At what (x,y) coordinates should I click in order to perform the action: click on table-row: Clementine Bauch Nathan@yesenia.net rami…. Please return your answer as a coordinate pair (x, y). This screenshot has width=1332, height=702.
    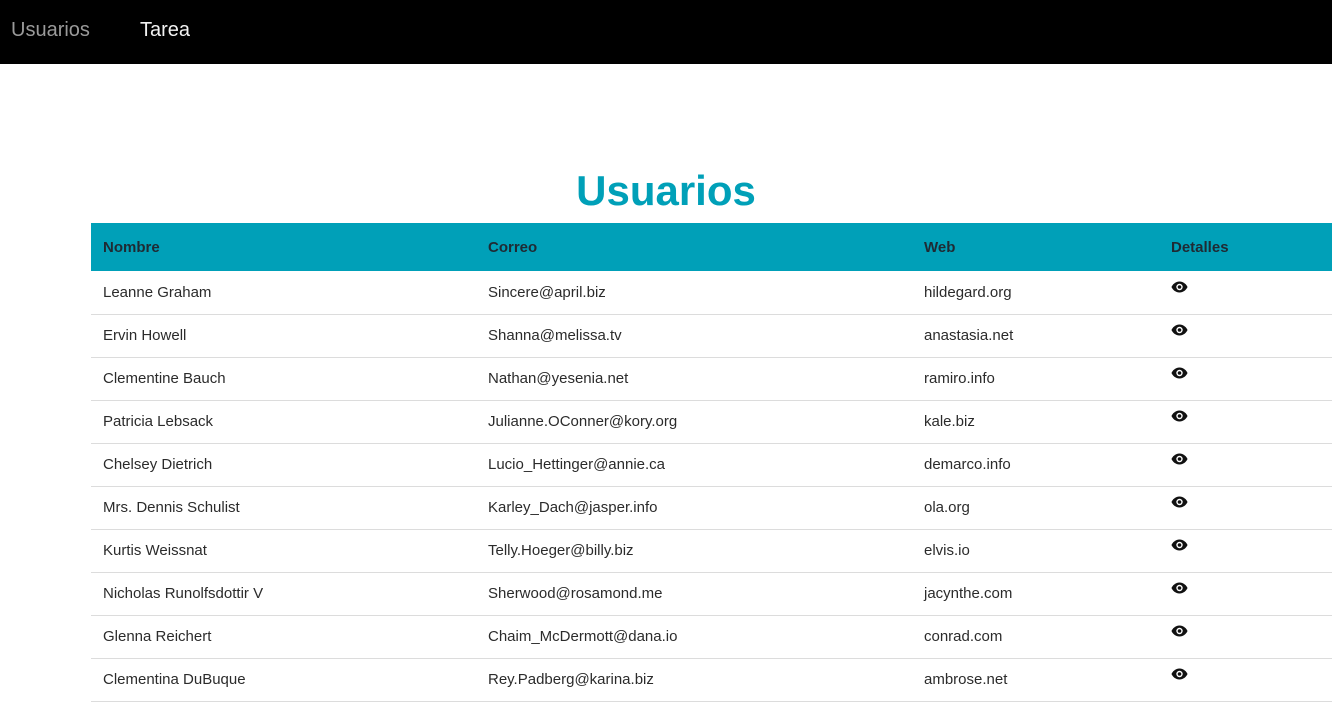
    Looking at the image, I should click on (711, 378).